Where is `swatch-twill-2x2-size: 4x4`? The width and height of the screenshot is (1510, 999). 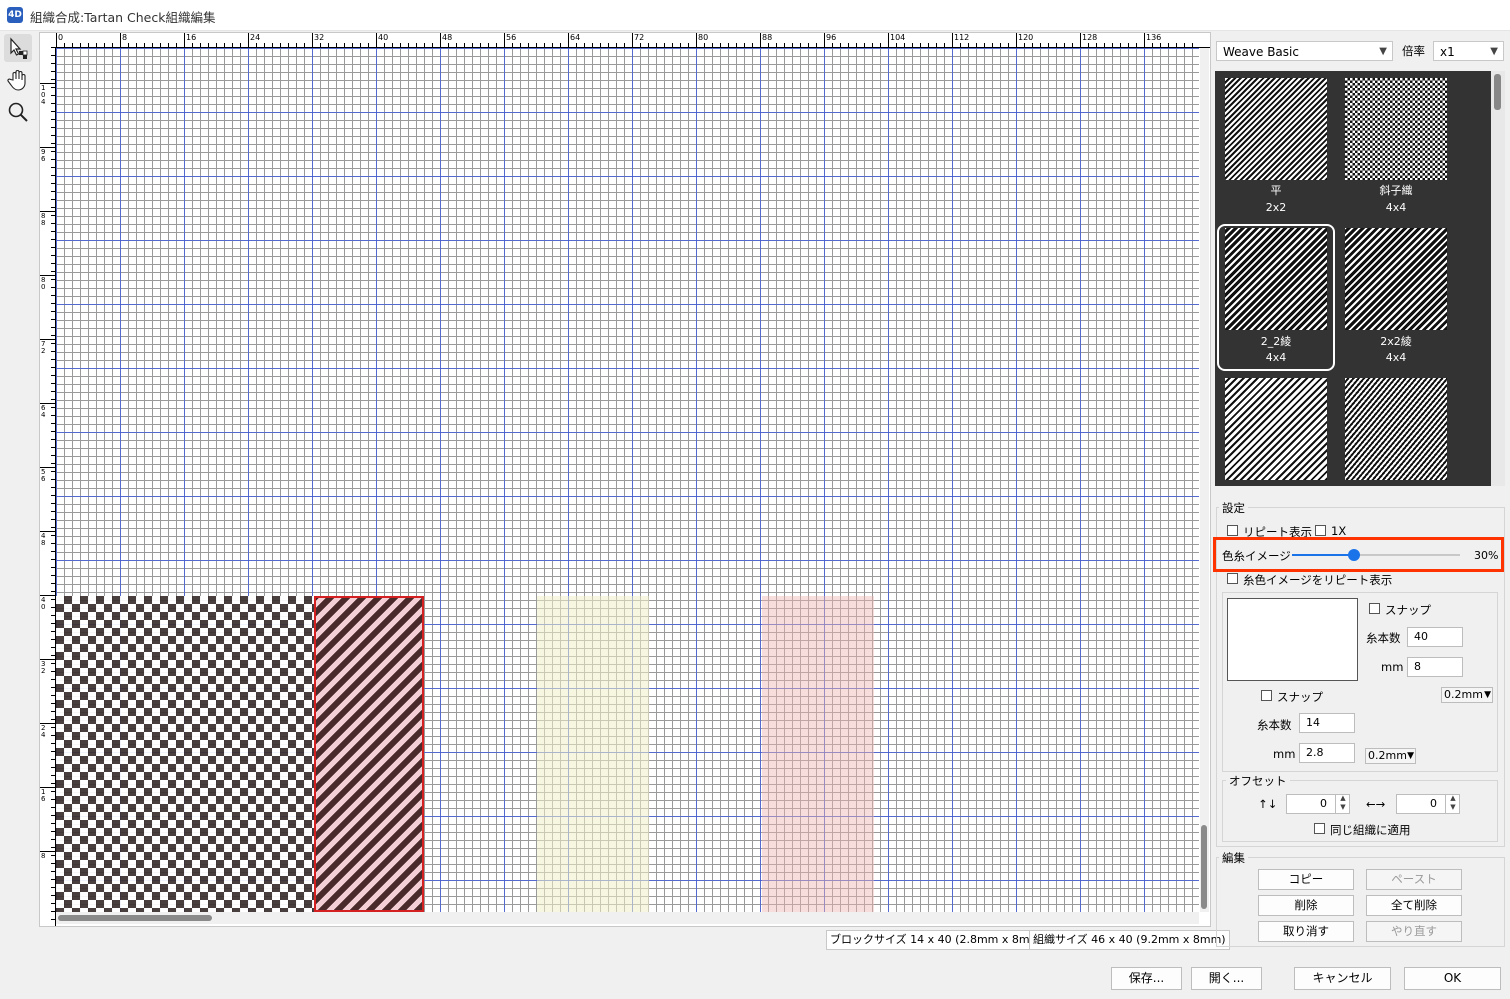
swatch-twill-2x2-size: 4x4 is located at coordinates (1396, 357).